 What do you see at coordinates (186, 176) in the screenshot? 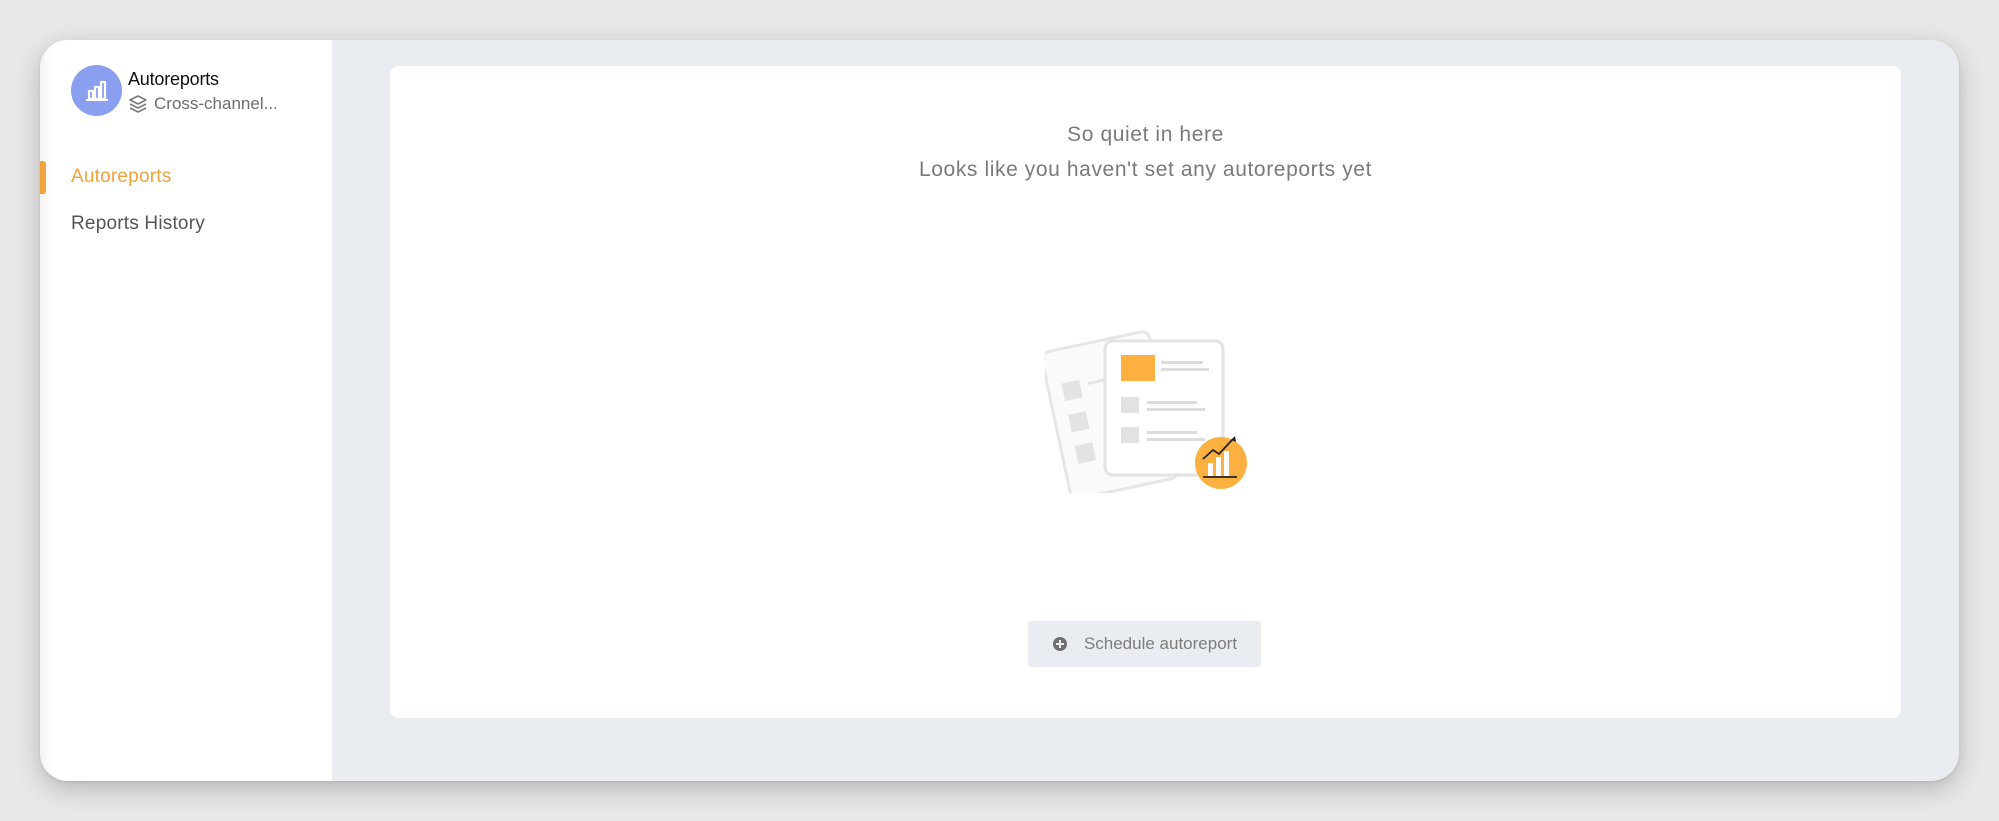
I see `sidebar-item-autoreports: Autoreports` at bounding box center [186, 176].